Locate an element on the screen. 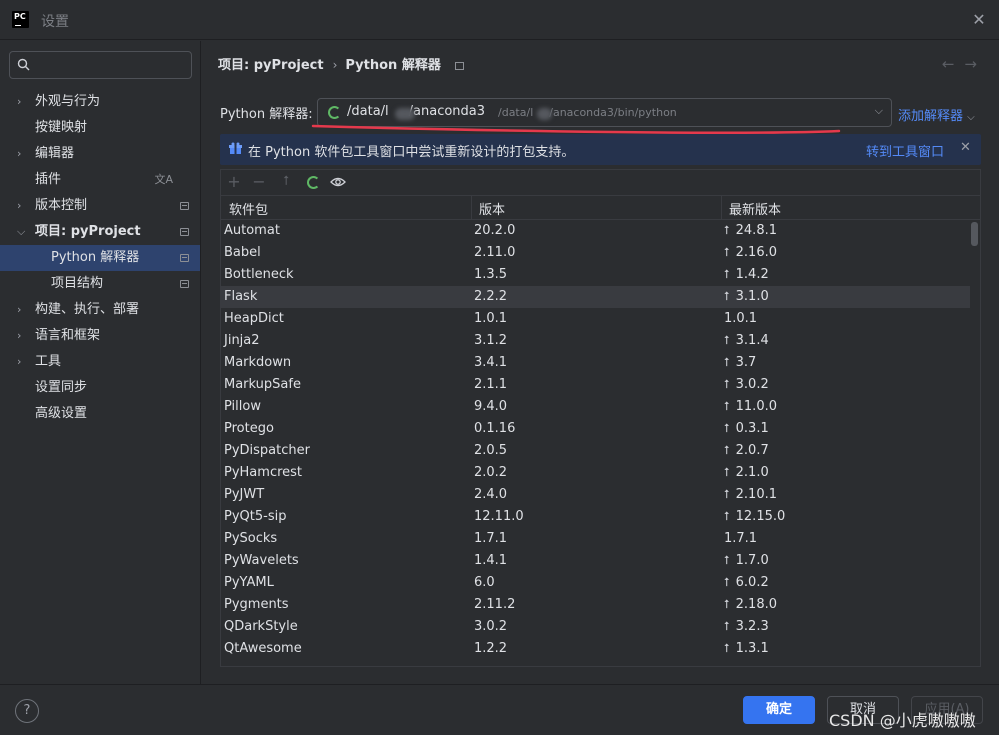 Image resolution: width=999 pixels, height=735 pixels. remove-package-icon: − is located at coordinates (259, 182).